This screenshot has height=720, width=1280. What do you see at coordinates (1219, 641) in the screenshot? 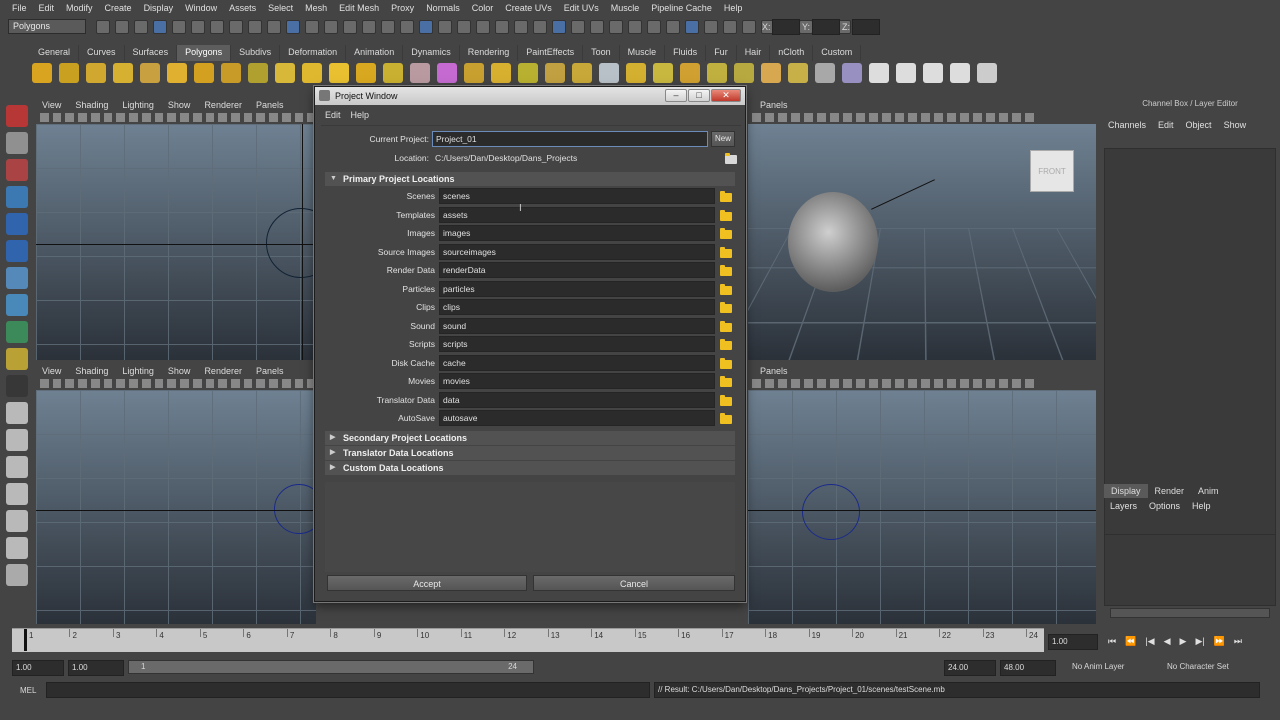
I see `playback-button-icon: ⏩` at bounding box center [1219, 641].